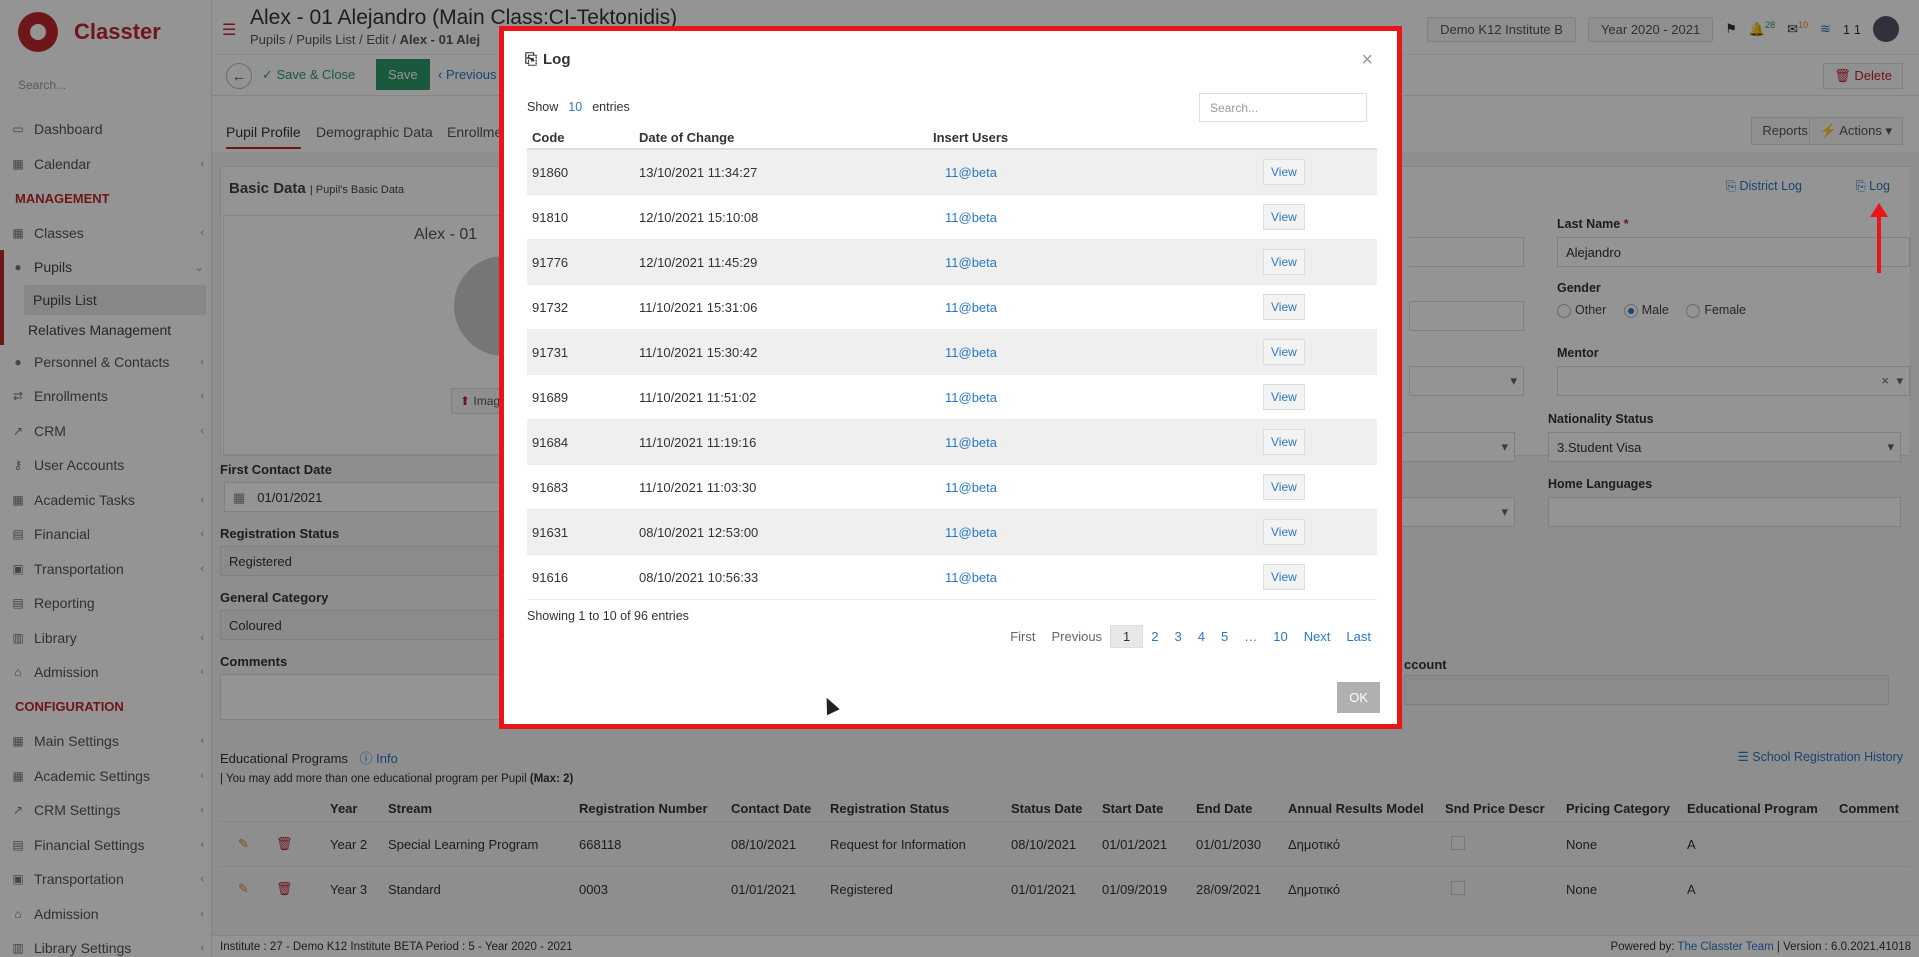 The width and height of the screenshot is (1919, 957). What do you see at coordinates (583, 137) in the screenshot?
I see `column-header-code: Code` at bounding box center [583, 137].